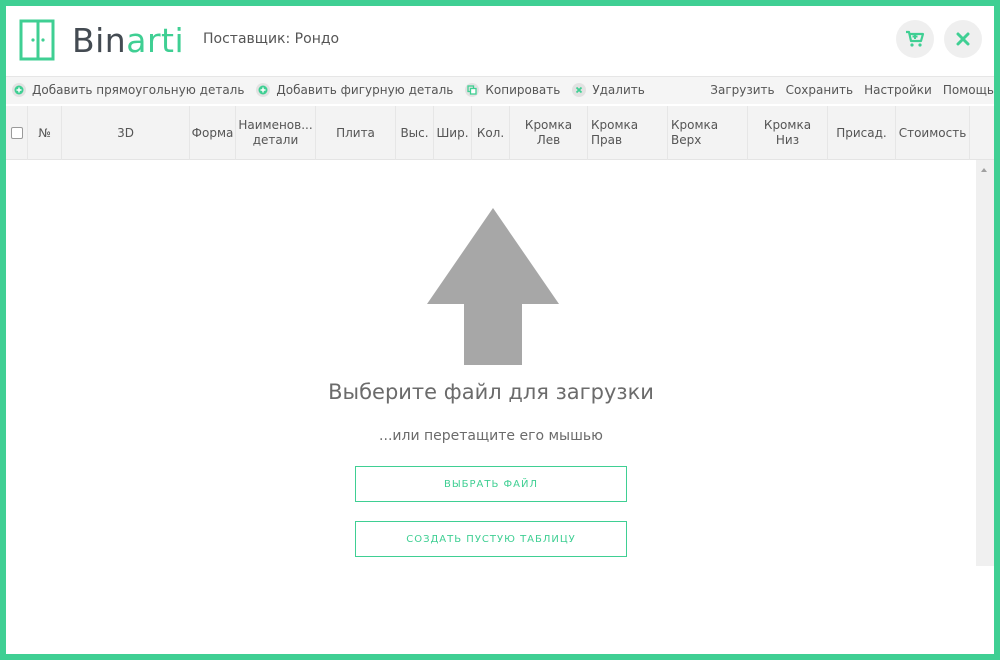  I want to click on logo-text-main: Bin, so click(99, 40).